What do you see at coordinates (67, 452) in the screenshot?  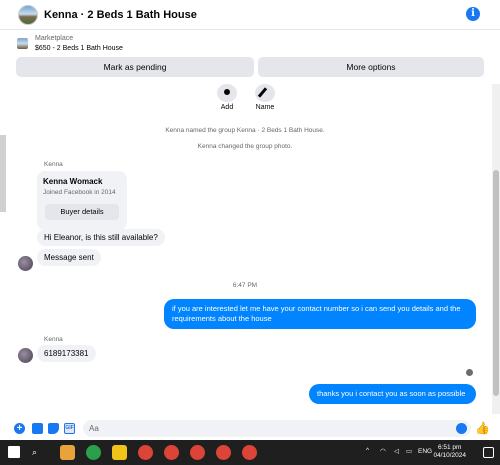 I see `app-icon` at bounding box center [67, 452].